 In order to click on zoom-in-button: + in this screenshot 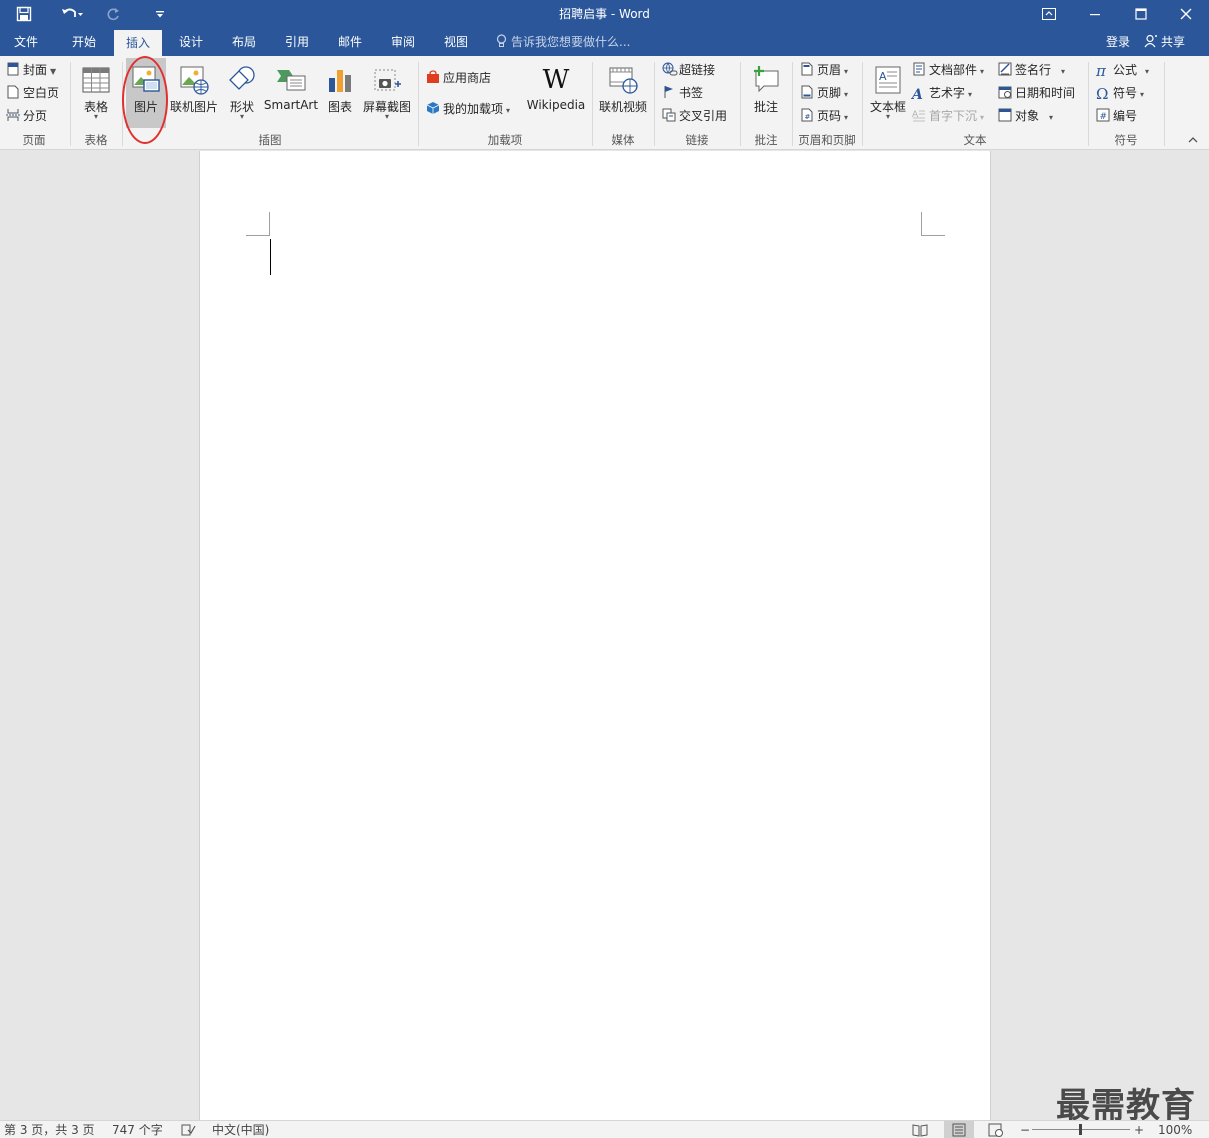, I will do `click(1139, 1129)`.